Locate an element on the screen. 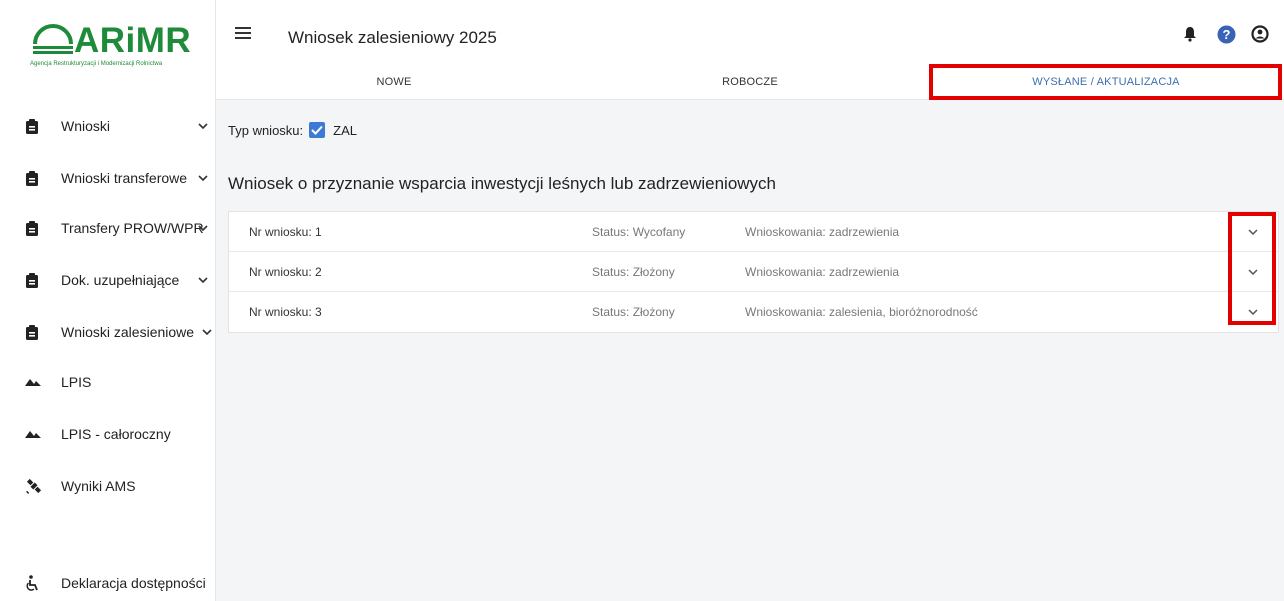  sidebar-item-transfery-prow-wpr: Transfery PROW/WPR is located at coordinates (108, 228).